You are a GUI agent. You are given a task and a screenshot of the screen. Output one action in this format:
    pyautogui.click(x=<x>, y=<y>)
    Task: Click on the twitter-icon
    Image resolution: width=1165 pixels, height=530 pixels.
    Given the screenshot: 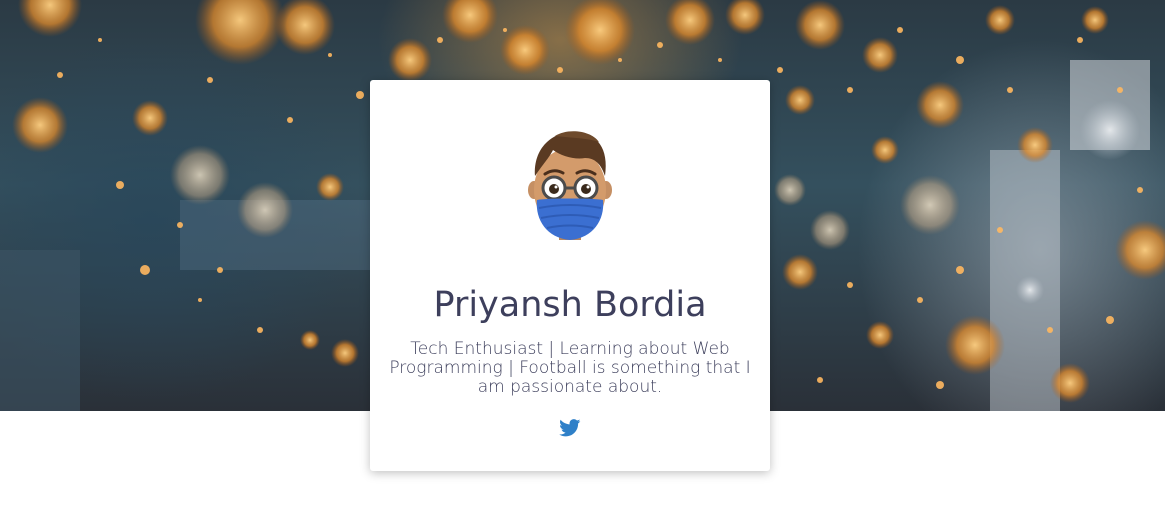 What is the action you would take?
    pyautogui.click(x=570, y=428)
    